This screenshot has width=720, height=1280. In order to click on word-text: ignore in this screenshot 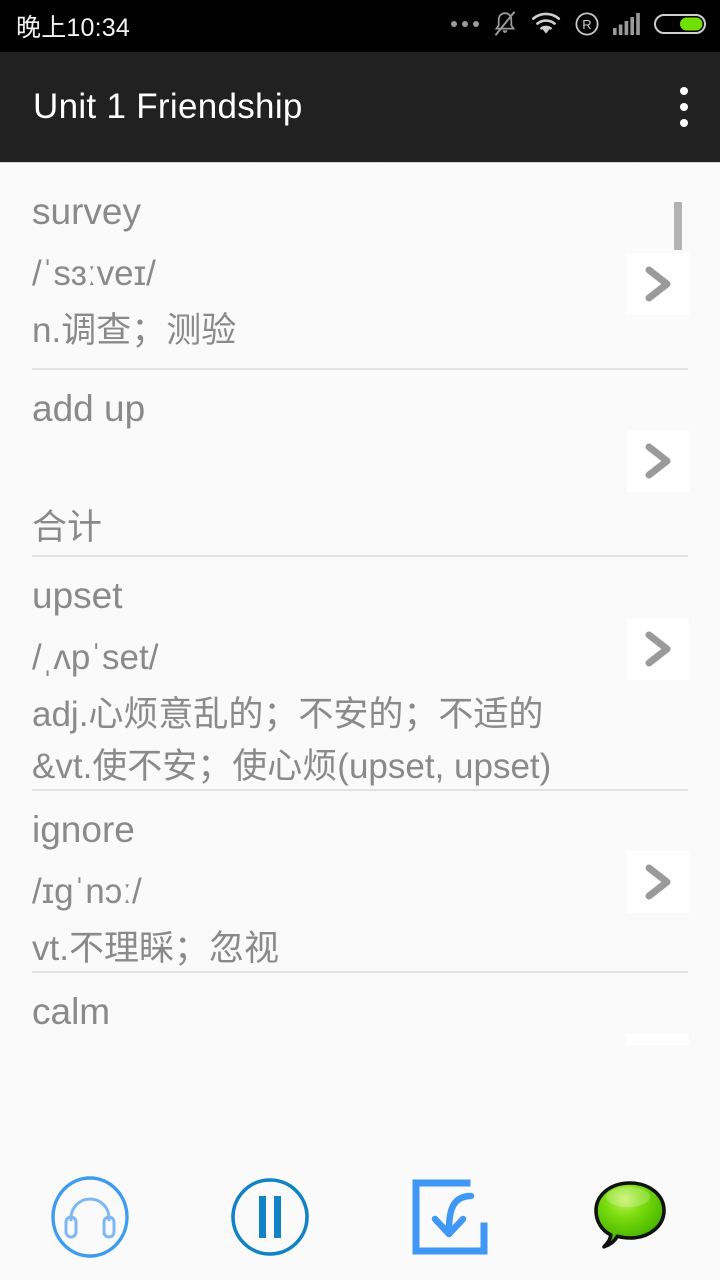, I will do `click(83, 829)`.